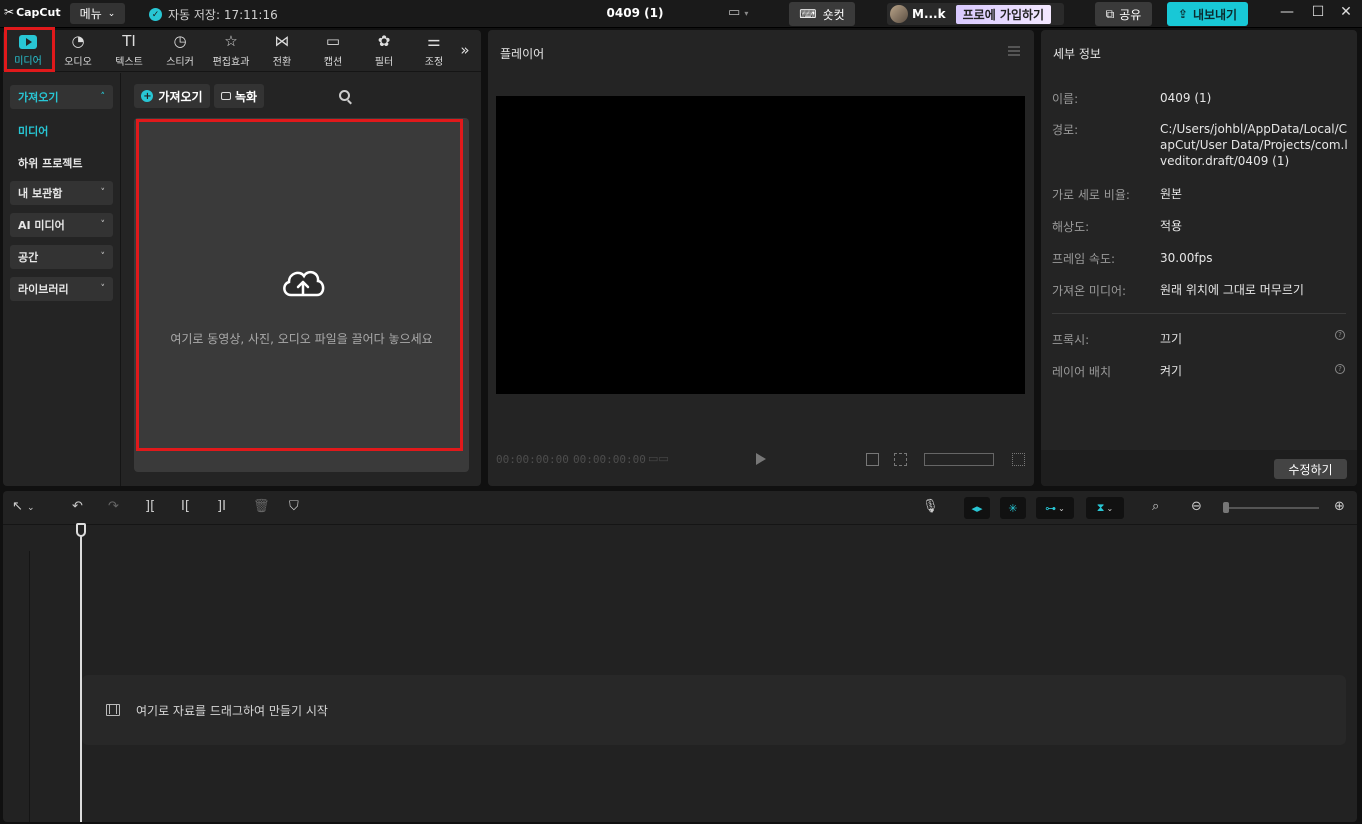 The width and height of the screenshot is (1362, 824). What do you see at coordinates (1273, 508) in the screenshot?
I see `zoom-slider-track` at bounding box center [1273, 508].